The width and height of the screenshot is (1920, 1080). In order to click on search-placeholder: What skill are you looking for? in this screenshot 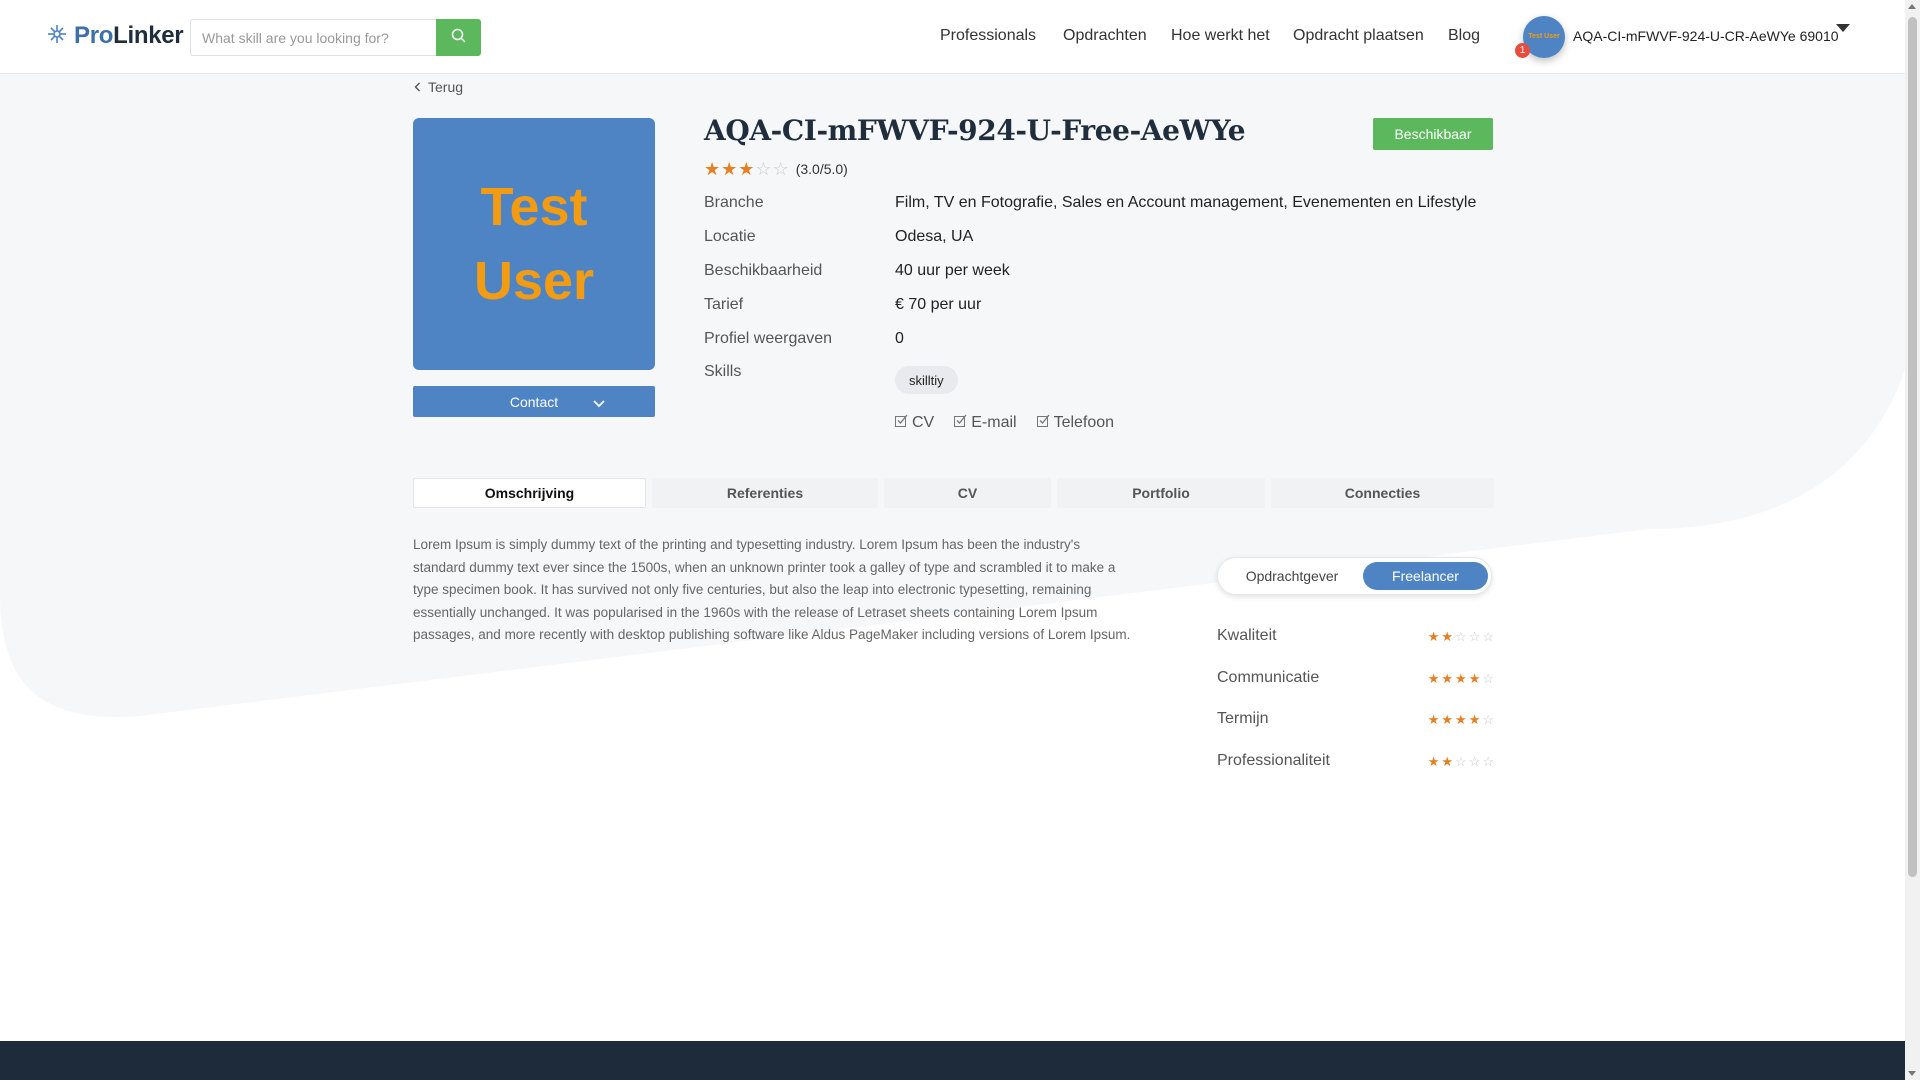, I will do `click(295, 37)`.